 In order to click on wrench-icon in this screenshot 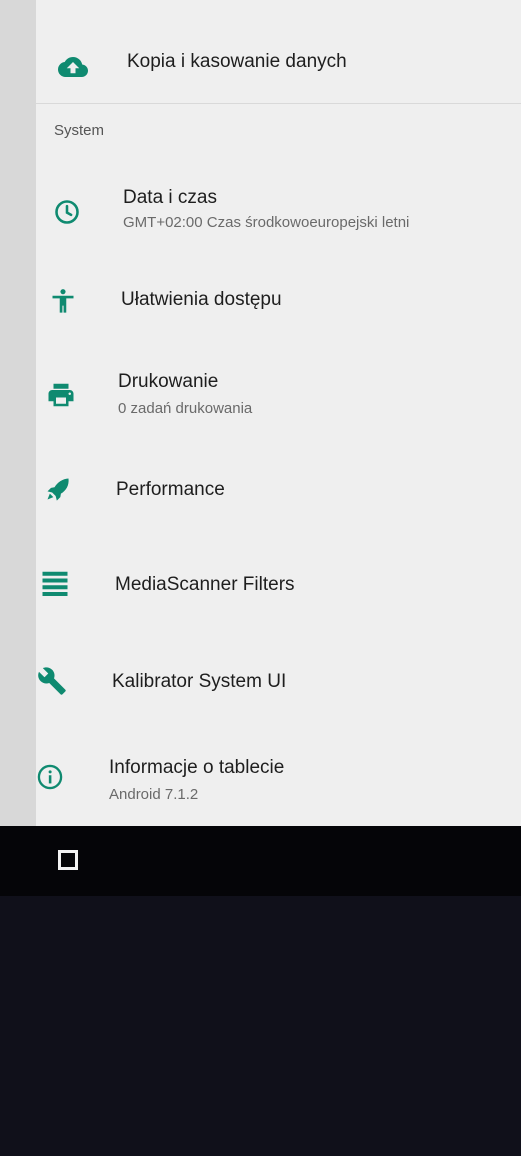, I will do `click(52, 681)`.